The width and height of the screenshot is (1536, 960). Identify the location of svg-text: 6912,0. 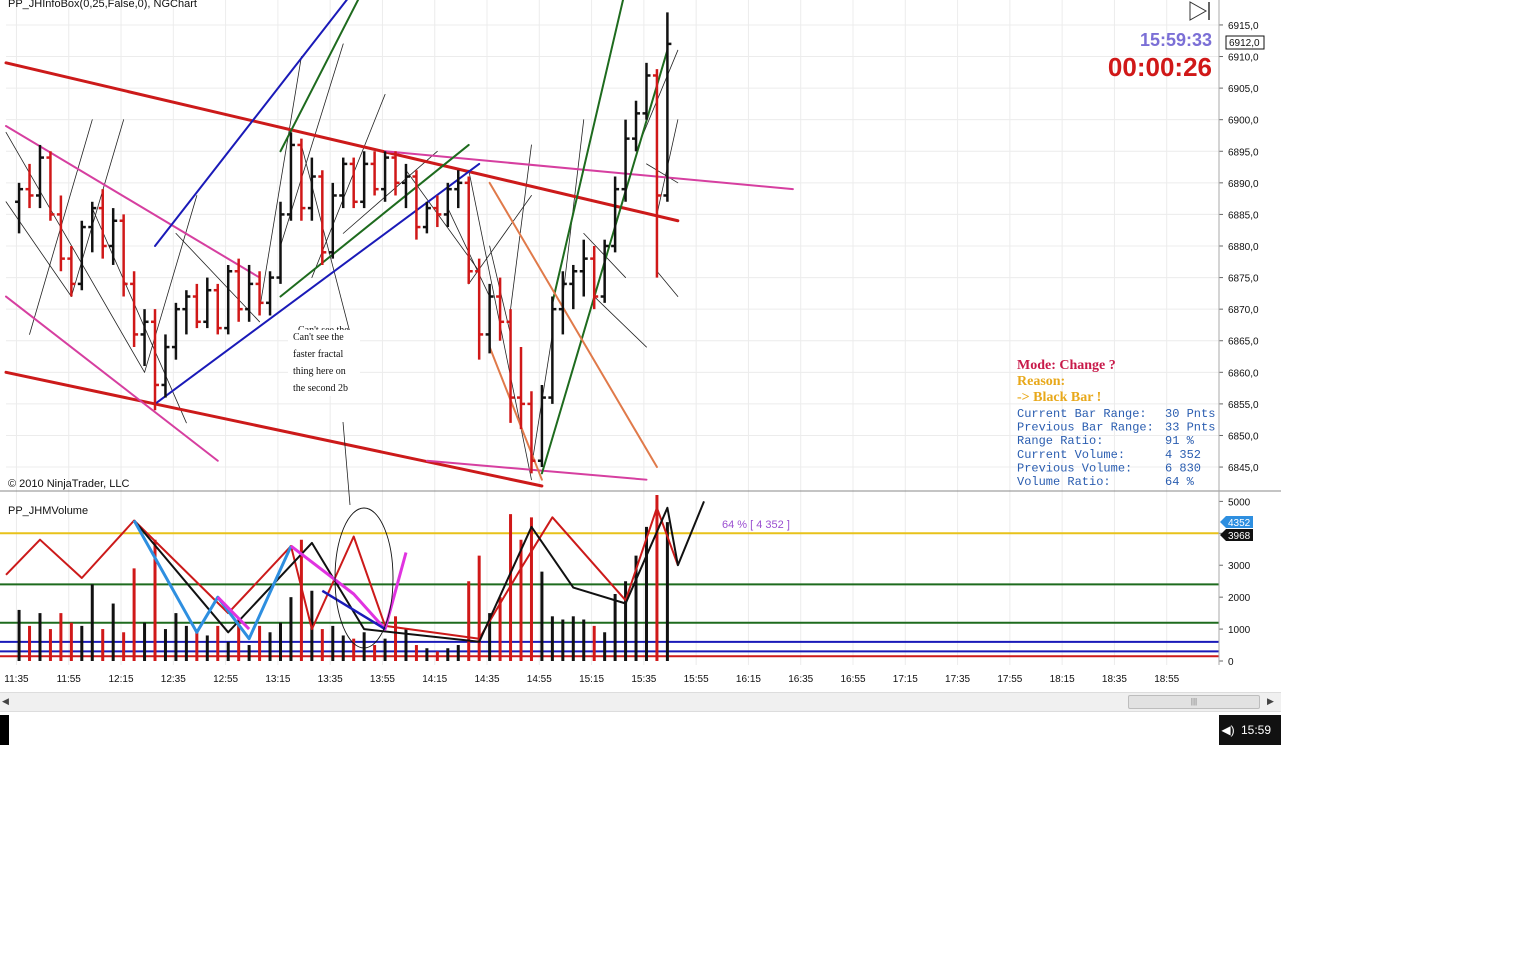
(1244, 43).